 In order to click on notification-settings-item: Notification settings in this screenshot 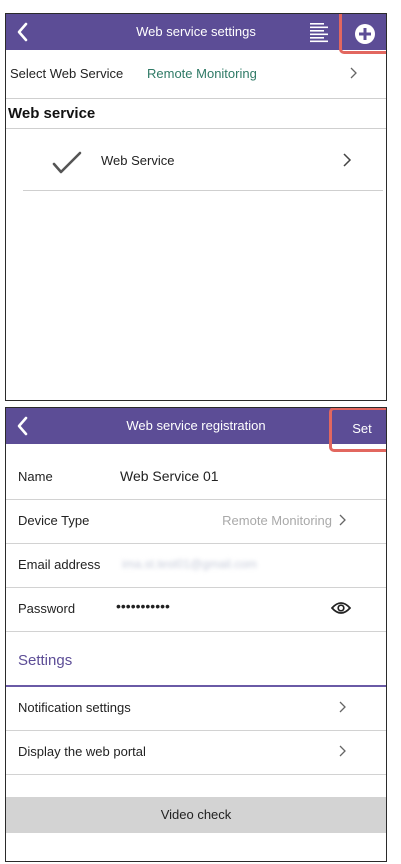, I will do `click(196, 708)`.